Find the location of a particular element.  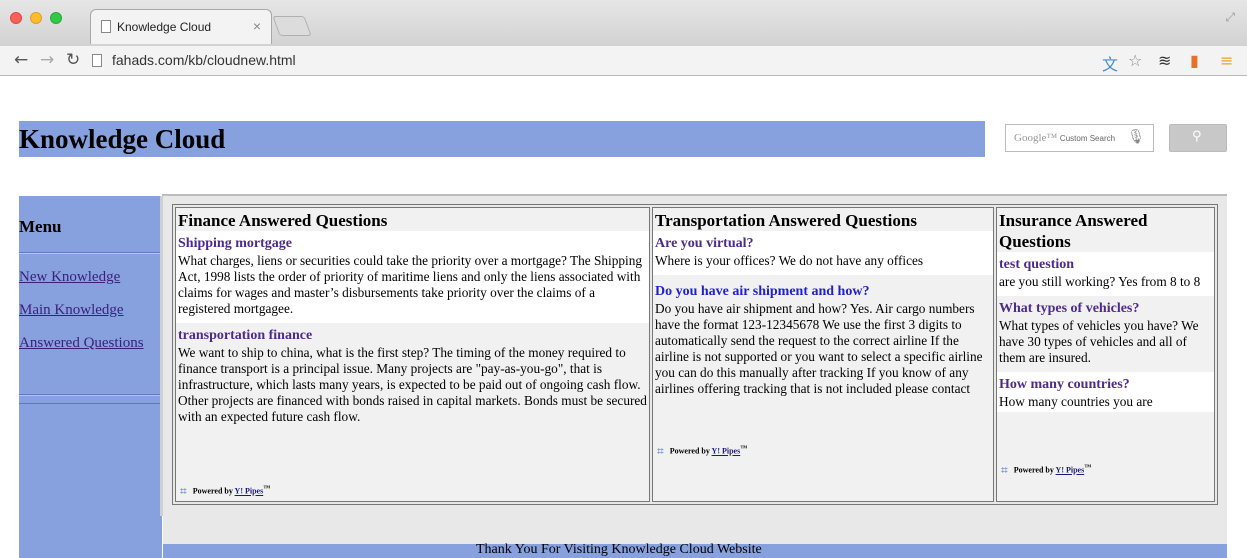

browser-tab: Knowledge Cloud × is located at coordinates (181, 26).